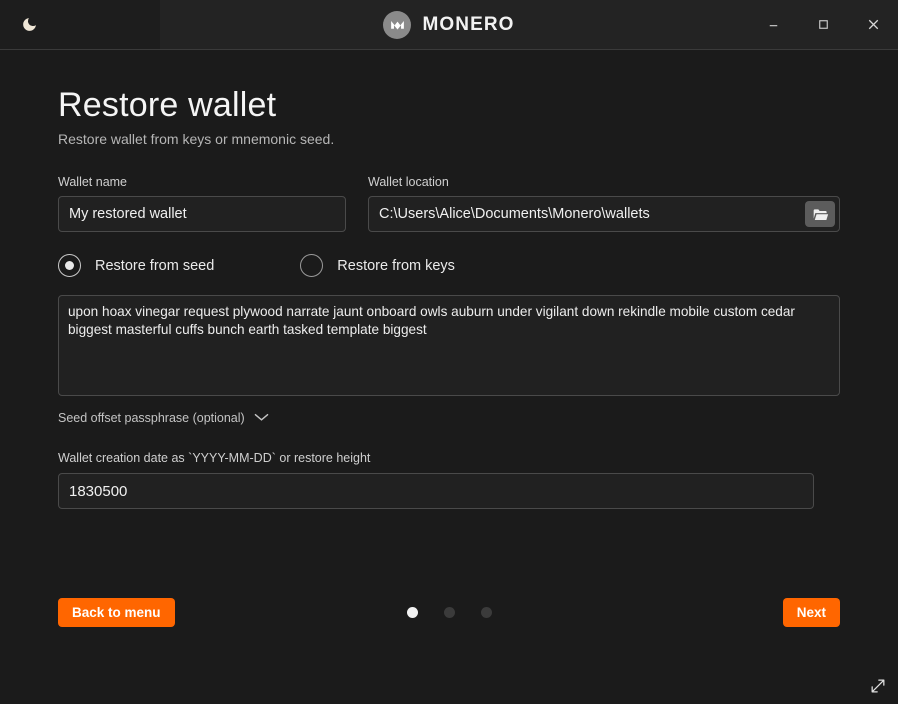 The image size is (898, 704). Describe the element at coordinates (397, 24) in the screenshot. I see `monero-logo-icon` at that location.